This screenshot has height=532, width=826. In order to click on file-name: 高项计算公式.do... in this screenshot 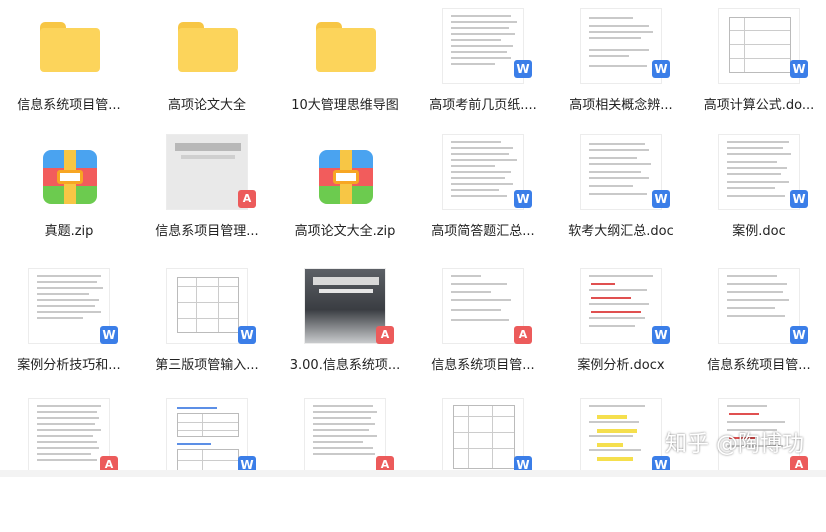, I will do `click(759, 105)`.